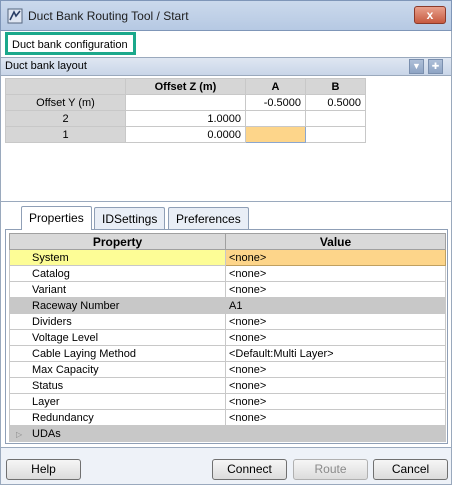 The image size is (452, 485). Describe the element at coordinates (410, 469) in the screenshot. I see `cancel-button: Cancel` at that location.